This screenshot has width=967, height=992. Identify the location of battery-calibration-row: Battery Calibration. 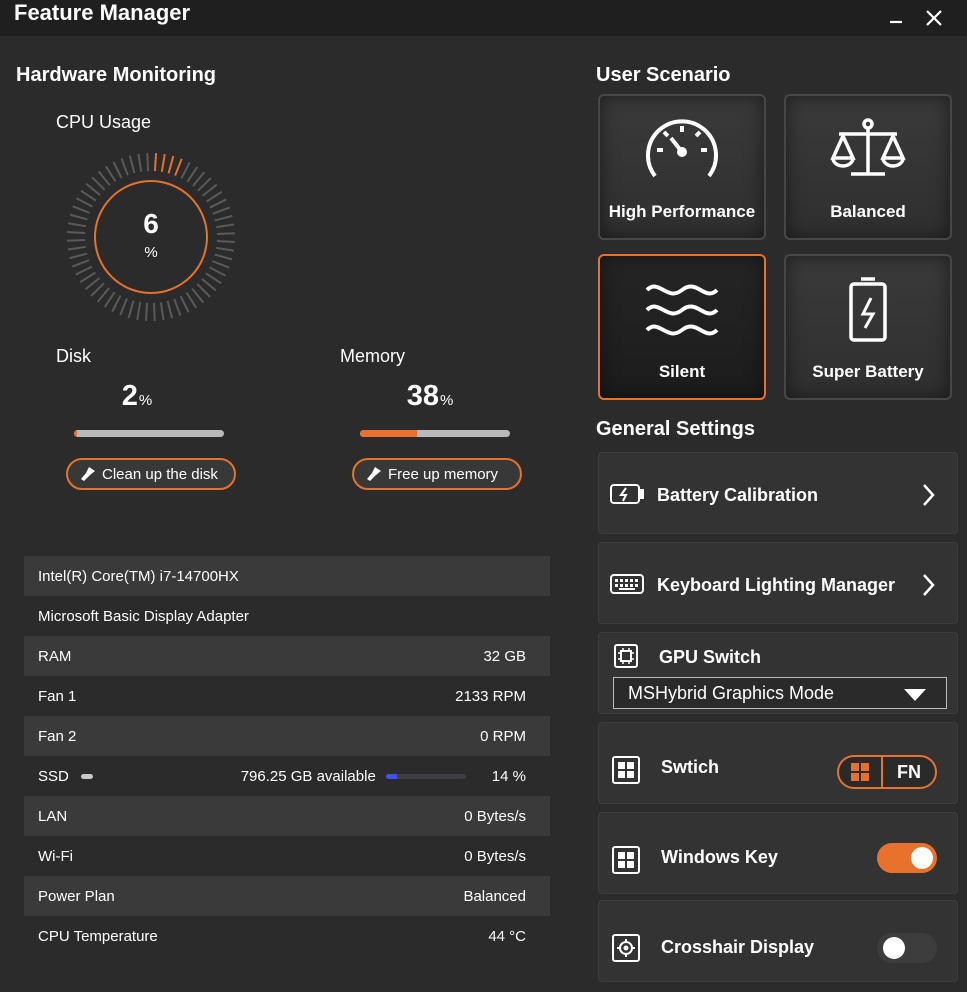
(778, 493).